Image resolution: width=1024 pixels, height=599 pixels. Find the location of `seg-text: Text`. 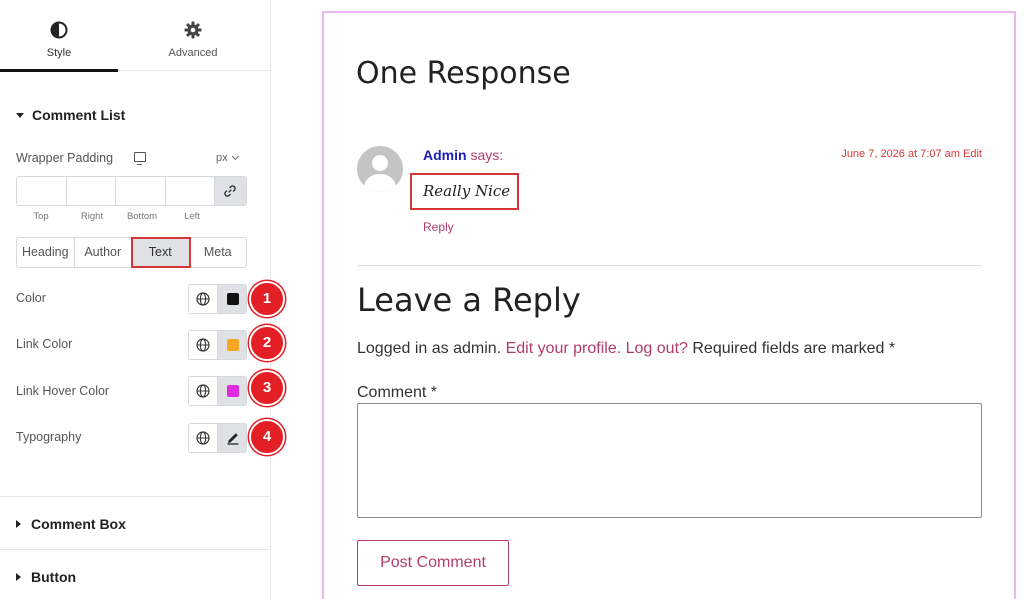

seg-text: Text is located at coordinates (161, 252).